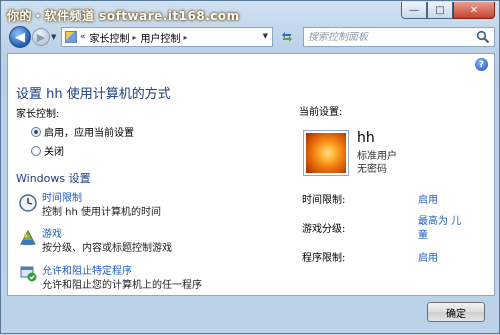  I want to click on windows-settings-heading: Windows 设置, so click(53, 178).